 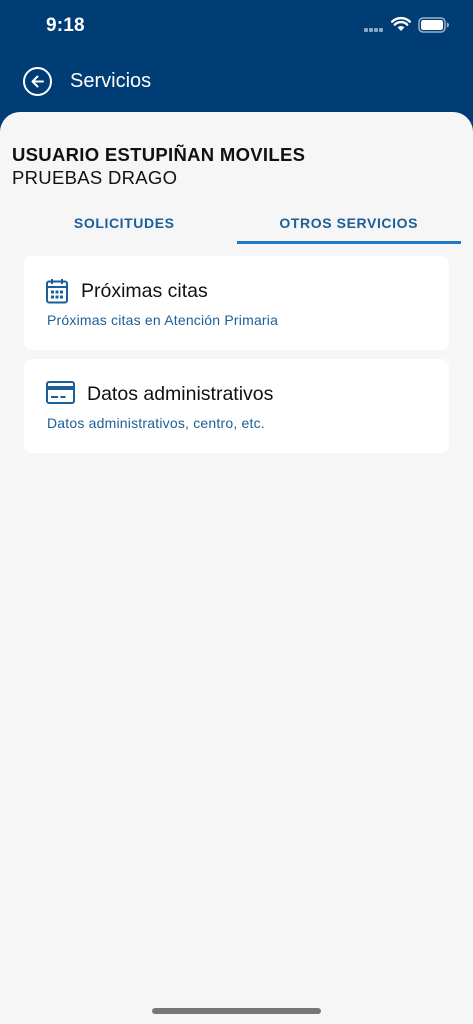 What do you see at coordinates (60, 392) in the screenshot?
I see `id-card-icon` at bounding box center [60, 392].